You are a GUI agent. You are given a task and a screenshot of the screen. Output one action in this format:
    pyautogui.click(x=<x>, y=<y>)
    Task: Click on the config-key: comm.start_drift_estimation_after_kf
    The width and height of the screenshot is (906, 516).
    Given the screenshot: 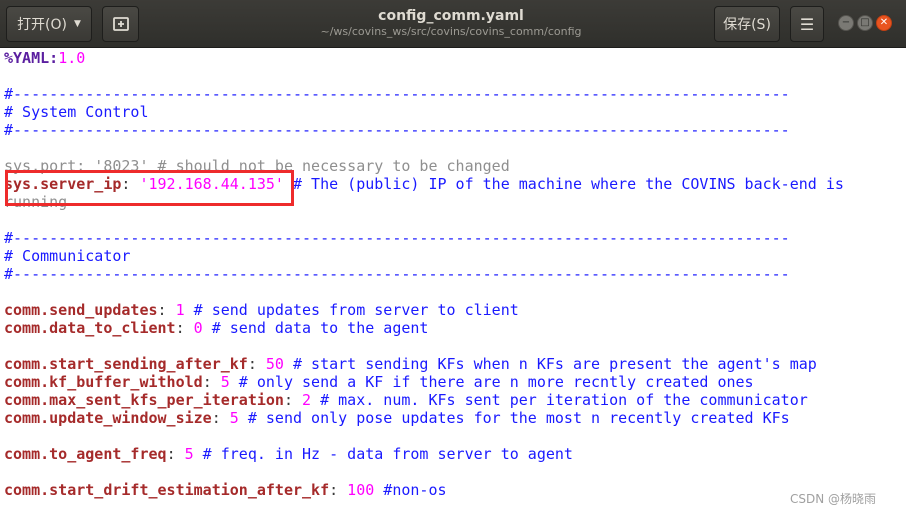 What is the action you would take?
    pyautogui.click(x=167, y=490)
    